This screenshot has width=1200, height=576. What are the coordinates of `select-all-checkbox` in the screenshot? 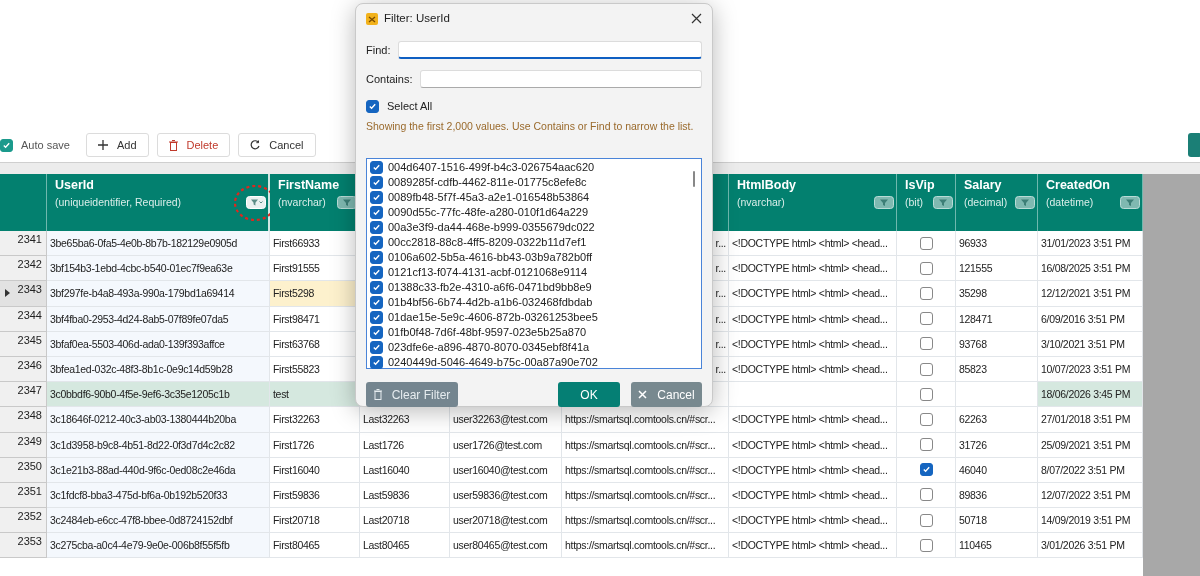 It's located at (372, 106).